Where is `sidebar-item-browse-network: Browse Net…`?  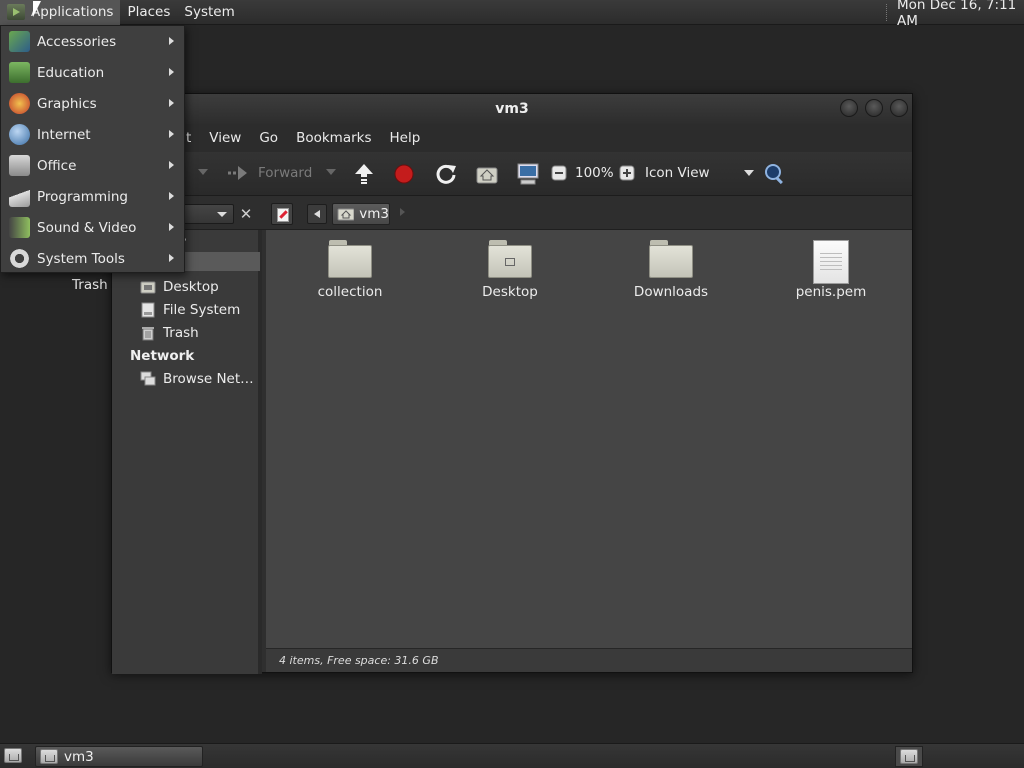 sidebar-item-browse-network: Browse Net… is located at coordinates (197, 379).